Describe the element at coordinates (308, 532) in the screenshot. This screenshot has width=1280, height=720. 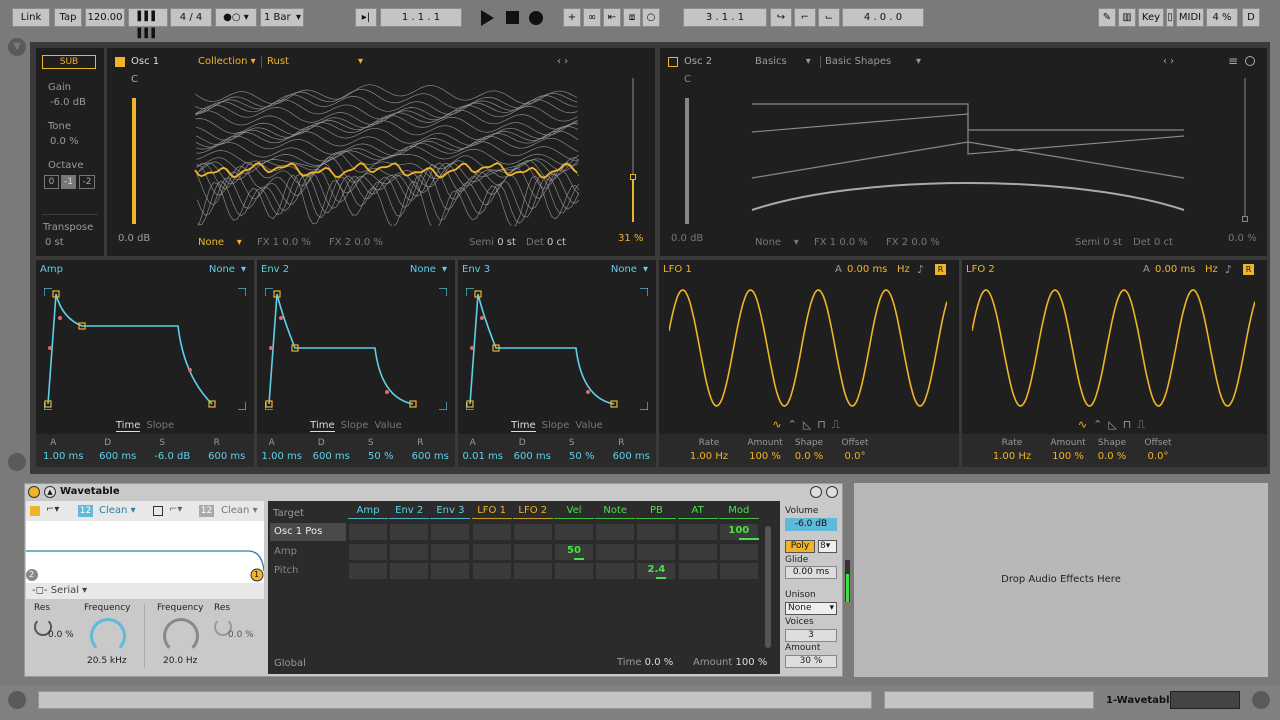
I see `matrix-row-label: Osc 1 Pos` at that location.